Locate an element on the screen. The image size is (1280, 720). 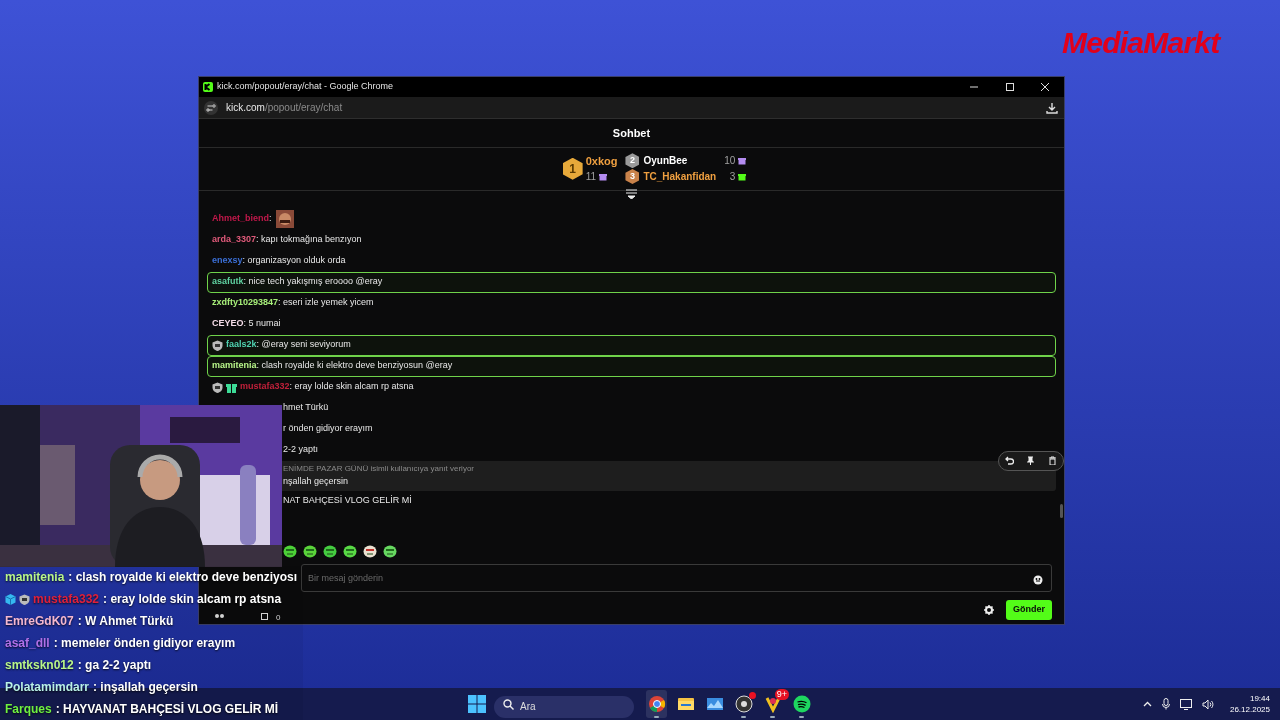
gift-badge-icon is located at coordinates (231, 387).